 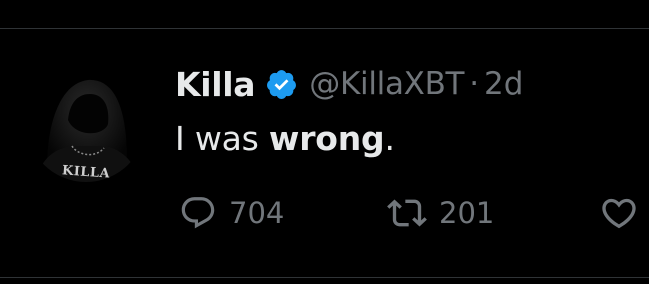 I want to click on action-bar: 704 201, so click(x=412, y=213).